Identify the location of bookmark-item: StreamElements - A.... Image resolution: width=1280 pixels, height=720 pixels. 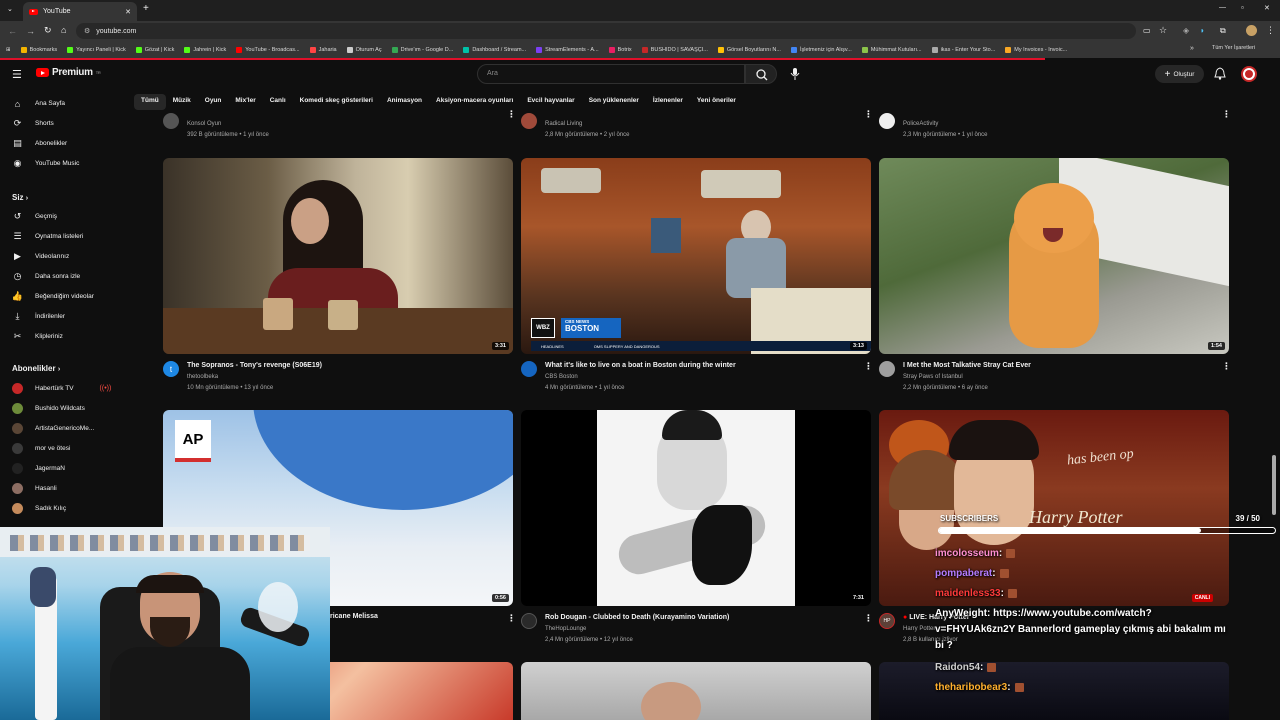
(567, 49).